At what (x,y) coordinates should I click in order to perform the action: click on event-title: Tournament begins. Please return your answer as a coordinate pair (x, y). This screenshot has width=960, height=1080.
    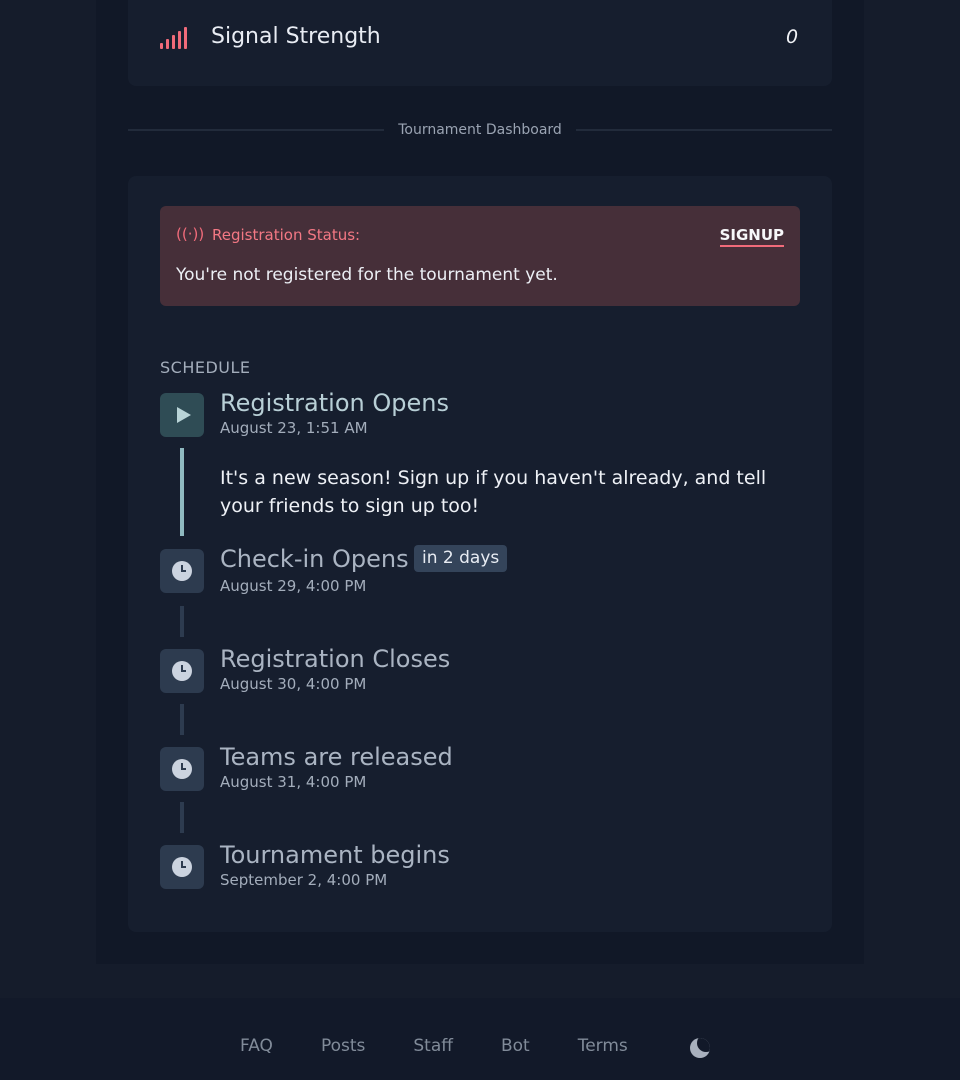
    Looking at the image, I should click on (335, 855).